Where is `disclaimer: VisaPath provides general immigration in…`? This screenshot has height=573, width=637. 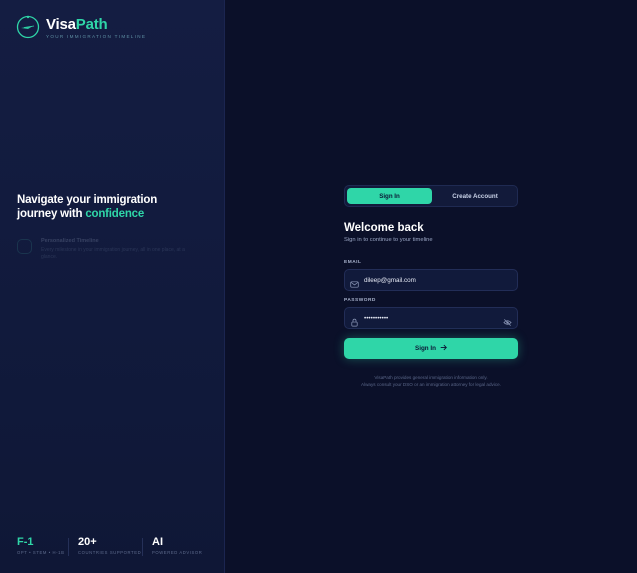
disclaimer: VisaPath provides general immigration in… is located at coordinates (431, 381).